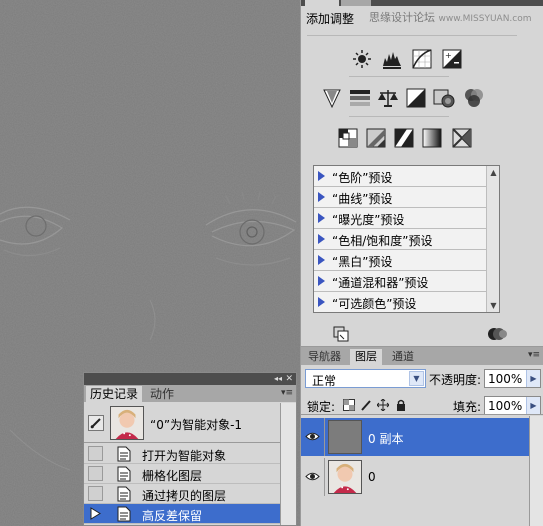 Image resolution: width=543 pixels, height=526 pixels. I want to click on preset-label: “曲线”预设, so click(362, 199).